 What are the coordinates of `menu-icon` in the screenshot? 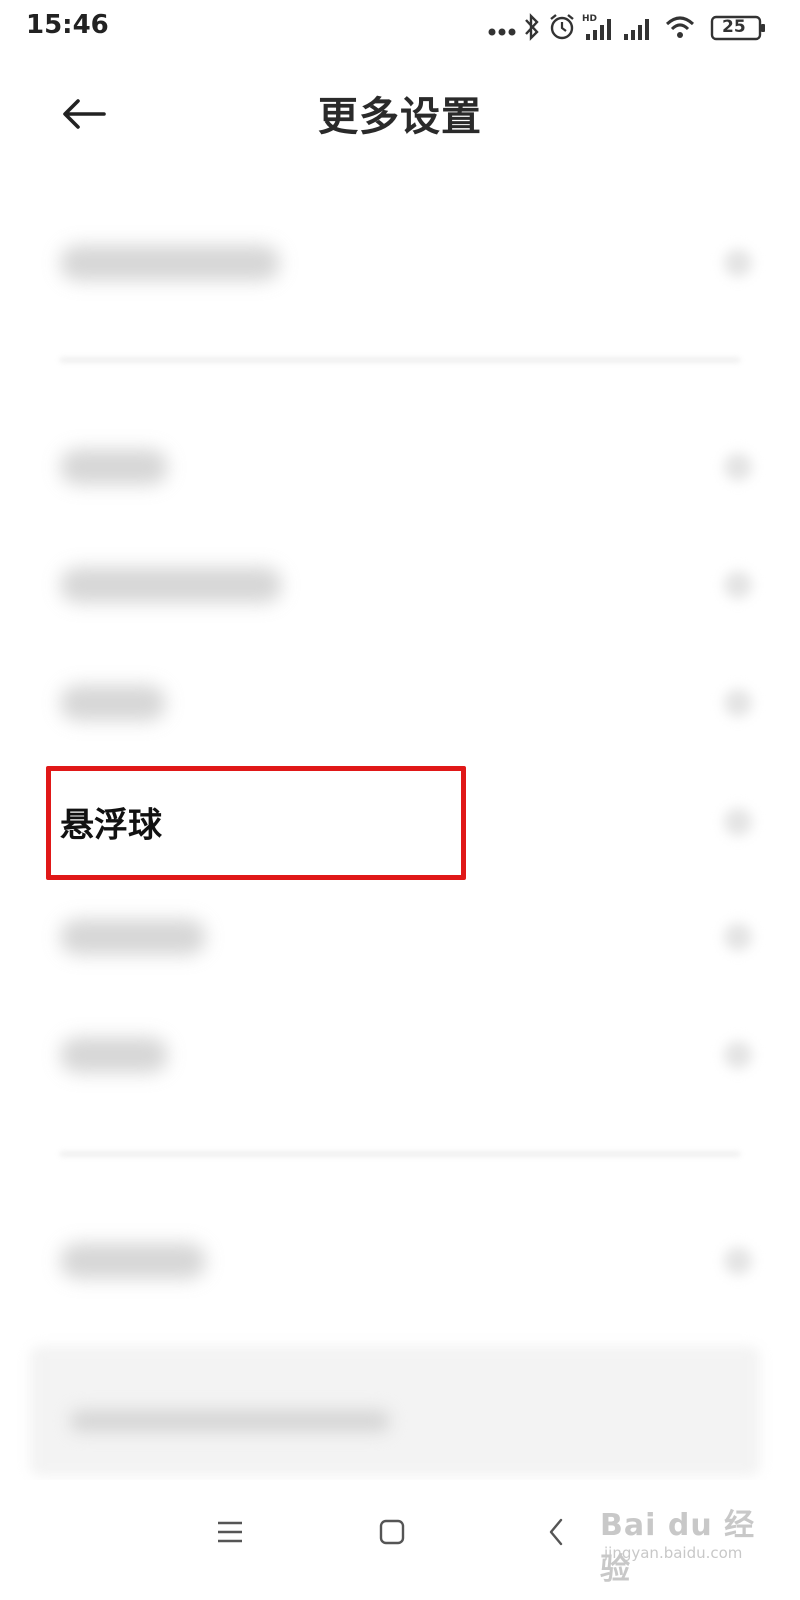 It's located at (230, 1532).